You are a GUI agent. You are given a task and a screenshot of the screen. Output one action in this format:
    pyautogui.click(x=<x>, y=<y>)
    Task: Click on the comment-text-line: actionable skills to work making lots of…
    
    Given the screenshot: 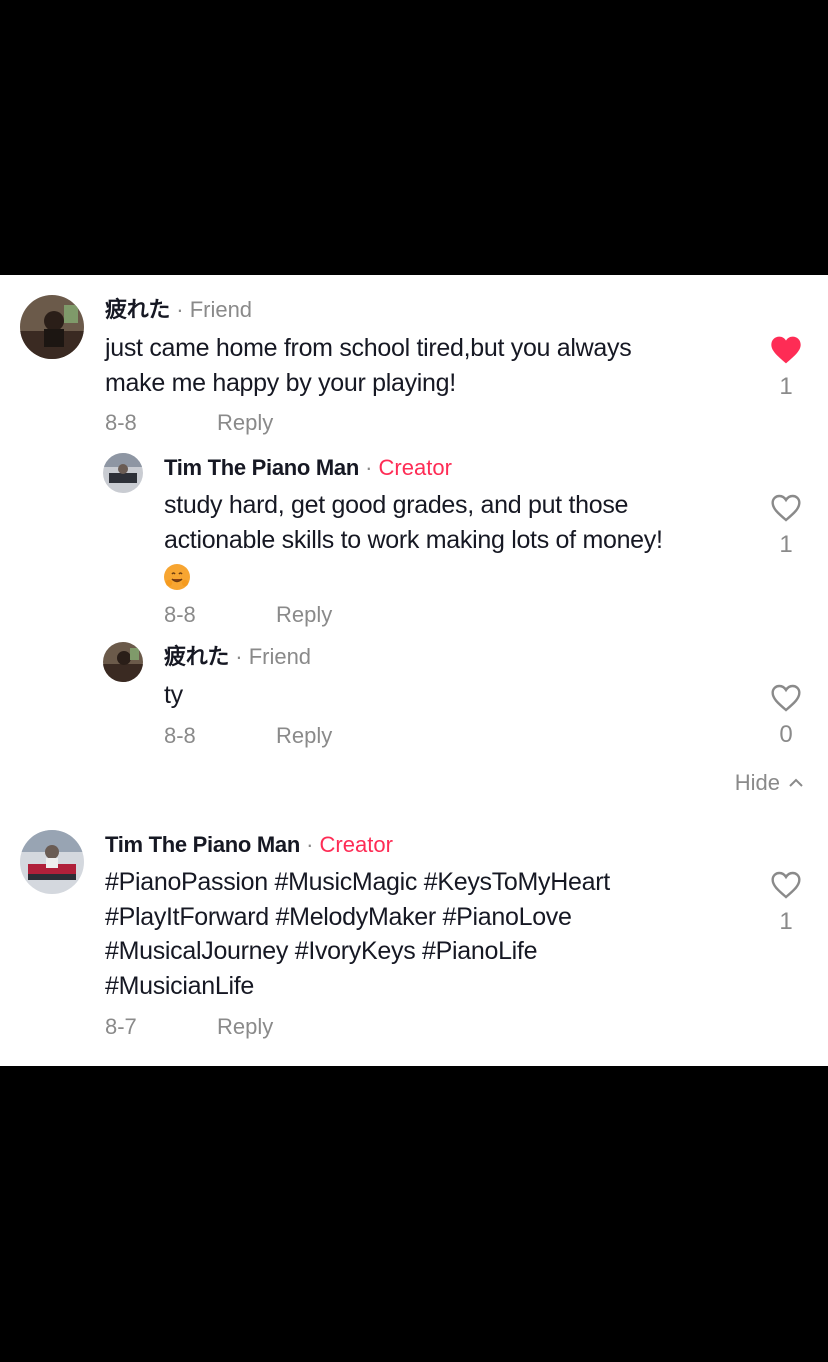 What is the action you would take?
    pyautogui.click(x=413, y=539)
    